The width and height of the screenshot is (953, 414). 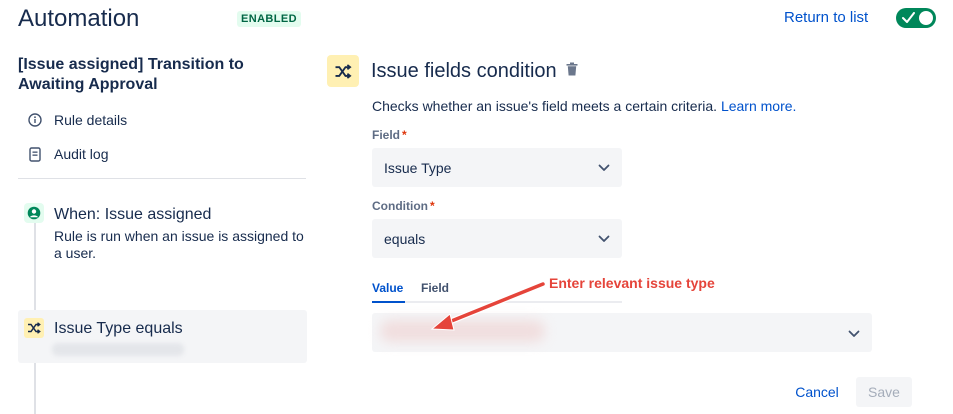 What do you see at coordinates (926, 18) in the screenshot?
I see `toggle-knob` at bounding box center [926, 18].